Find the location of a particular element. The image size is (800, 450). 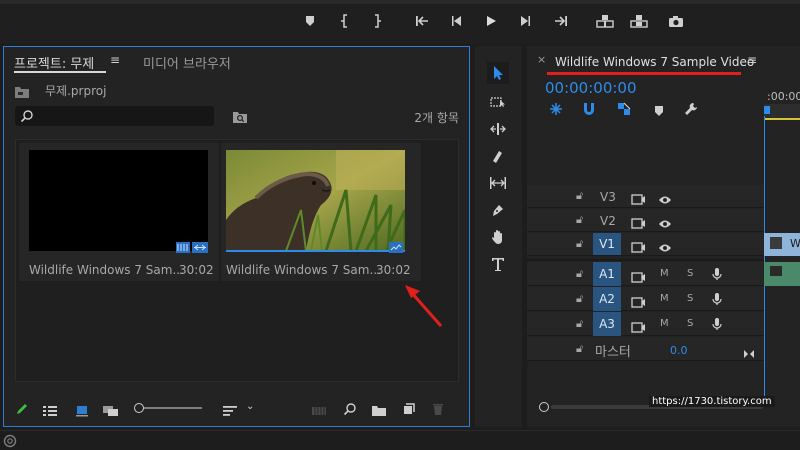

find-icon is located at coordinates (350, 410).